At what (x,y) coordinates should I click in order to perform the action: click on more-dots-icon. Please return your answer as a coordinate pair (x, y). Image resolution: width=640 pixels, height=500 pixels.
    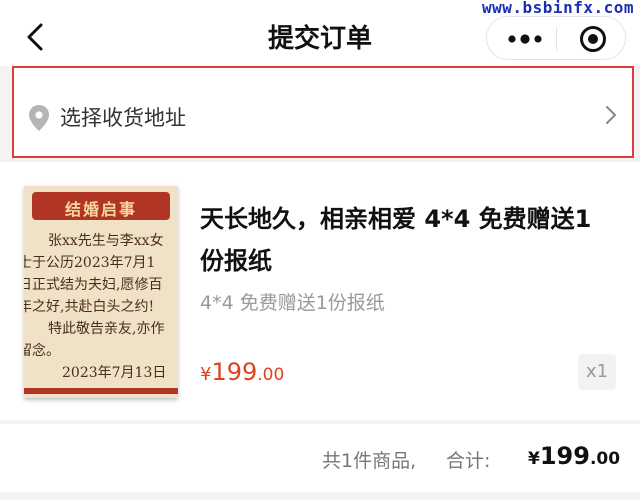
    Looking at the image, I should click on (525, 39).